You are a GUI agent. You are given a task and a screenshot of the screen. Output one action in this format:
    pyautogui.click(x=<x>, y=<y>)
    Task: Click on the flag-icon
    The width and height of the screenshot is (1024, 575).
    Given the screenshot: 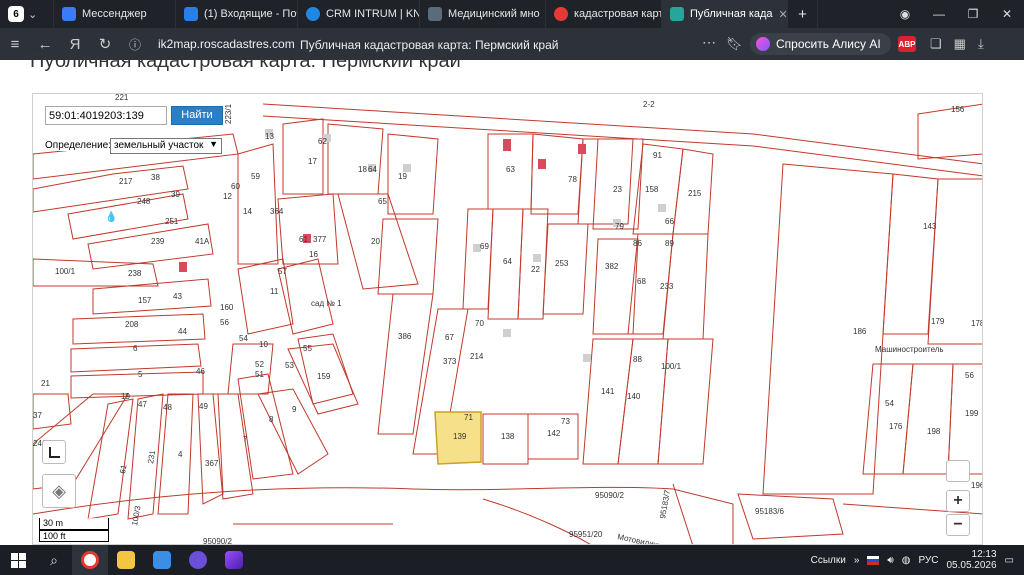 What is the action you would take?
    pyautogui.click(x=873, y=560)
    